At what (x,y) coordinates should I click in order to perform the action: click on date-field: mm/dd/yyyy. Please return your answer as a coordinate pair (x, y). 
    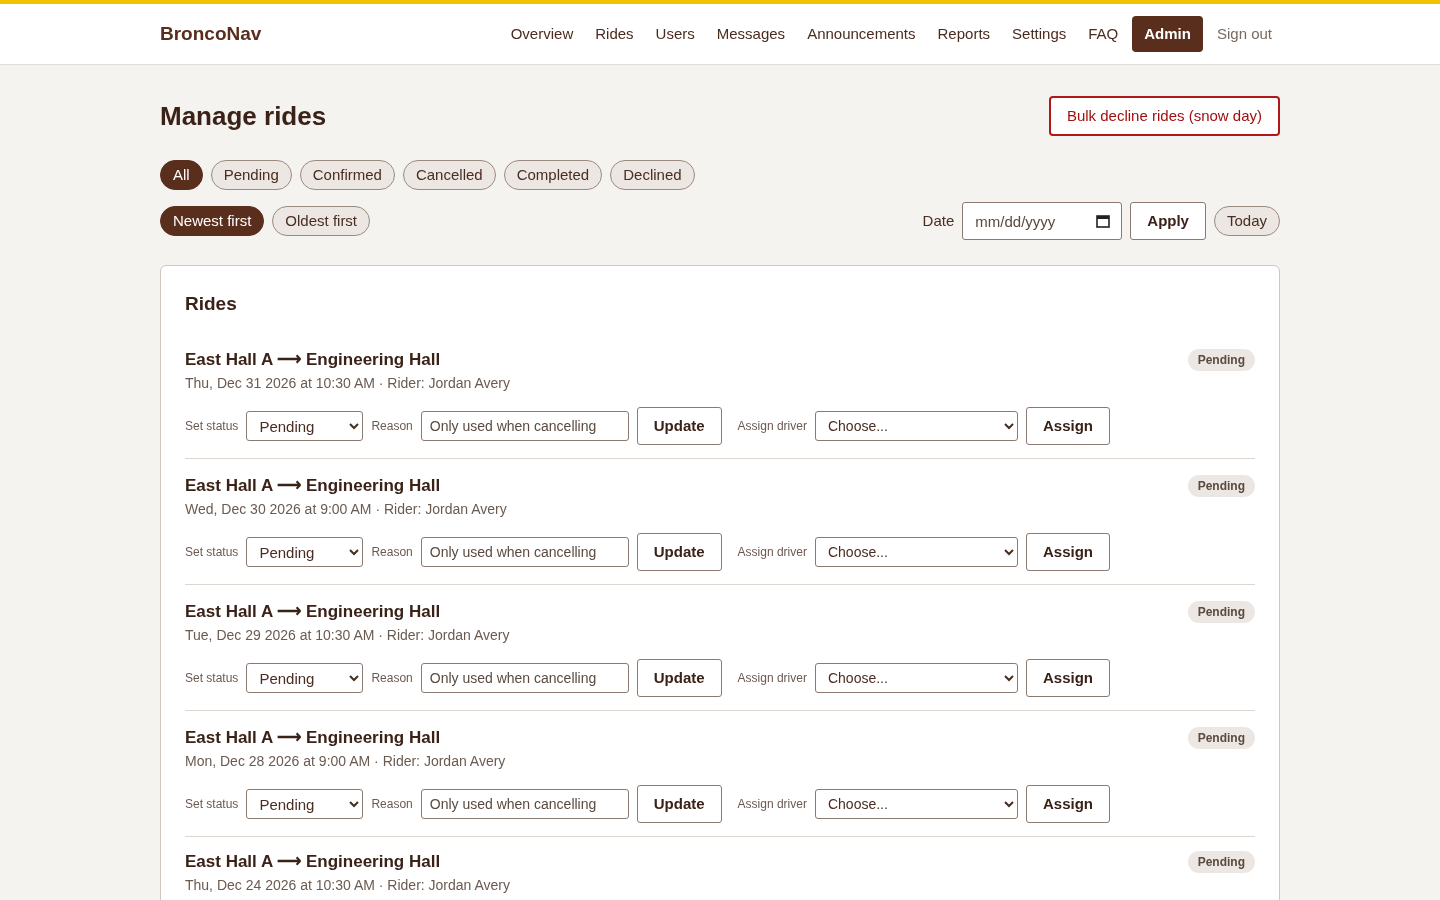
    Looking at the image, I should click on (1042, 221).